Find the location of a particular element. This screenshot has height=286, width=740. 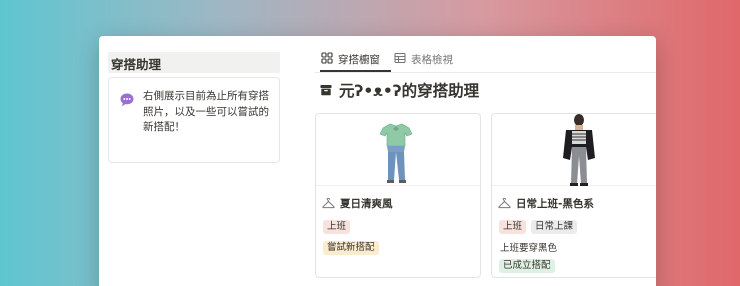

callout-note: 右側展示目前為止所有穿搭 照片，以及一些可以嘗試的 新搭配！ is located at coordinates (194, 120).